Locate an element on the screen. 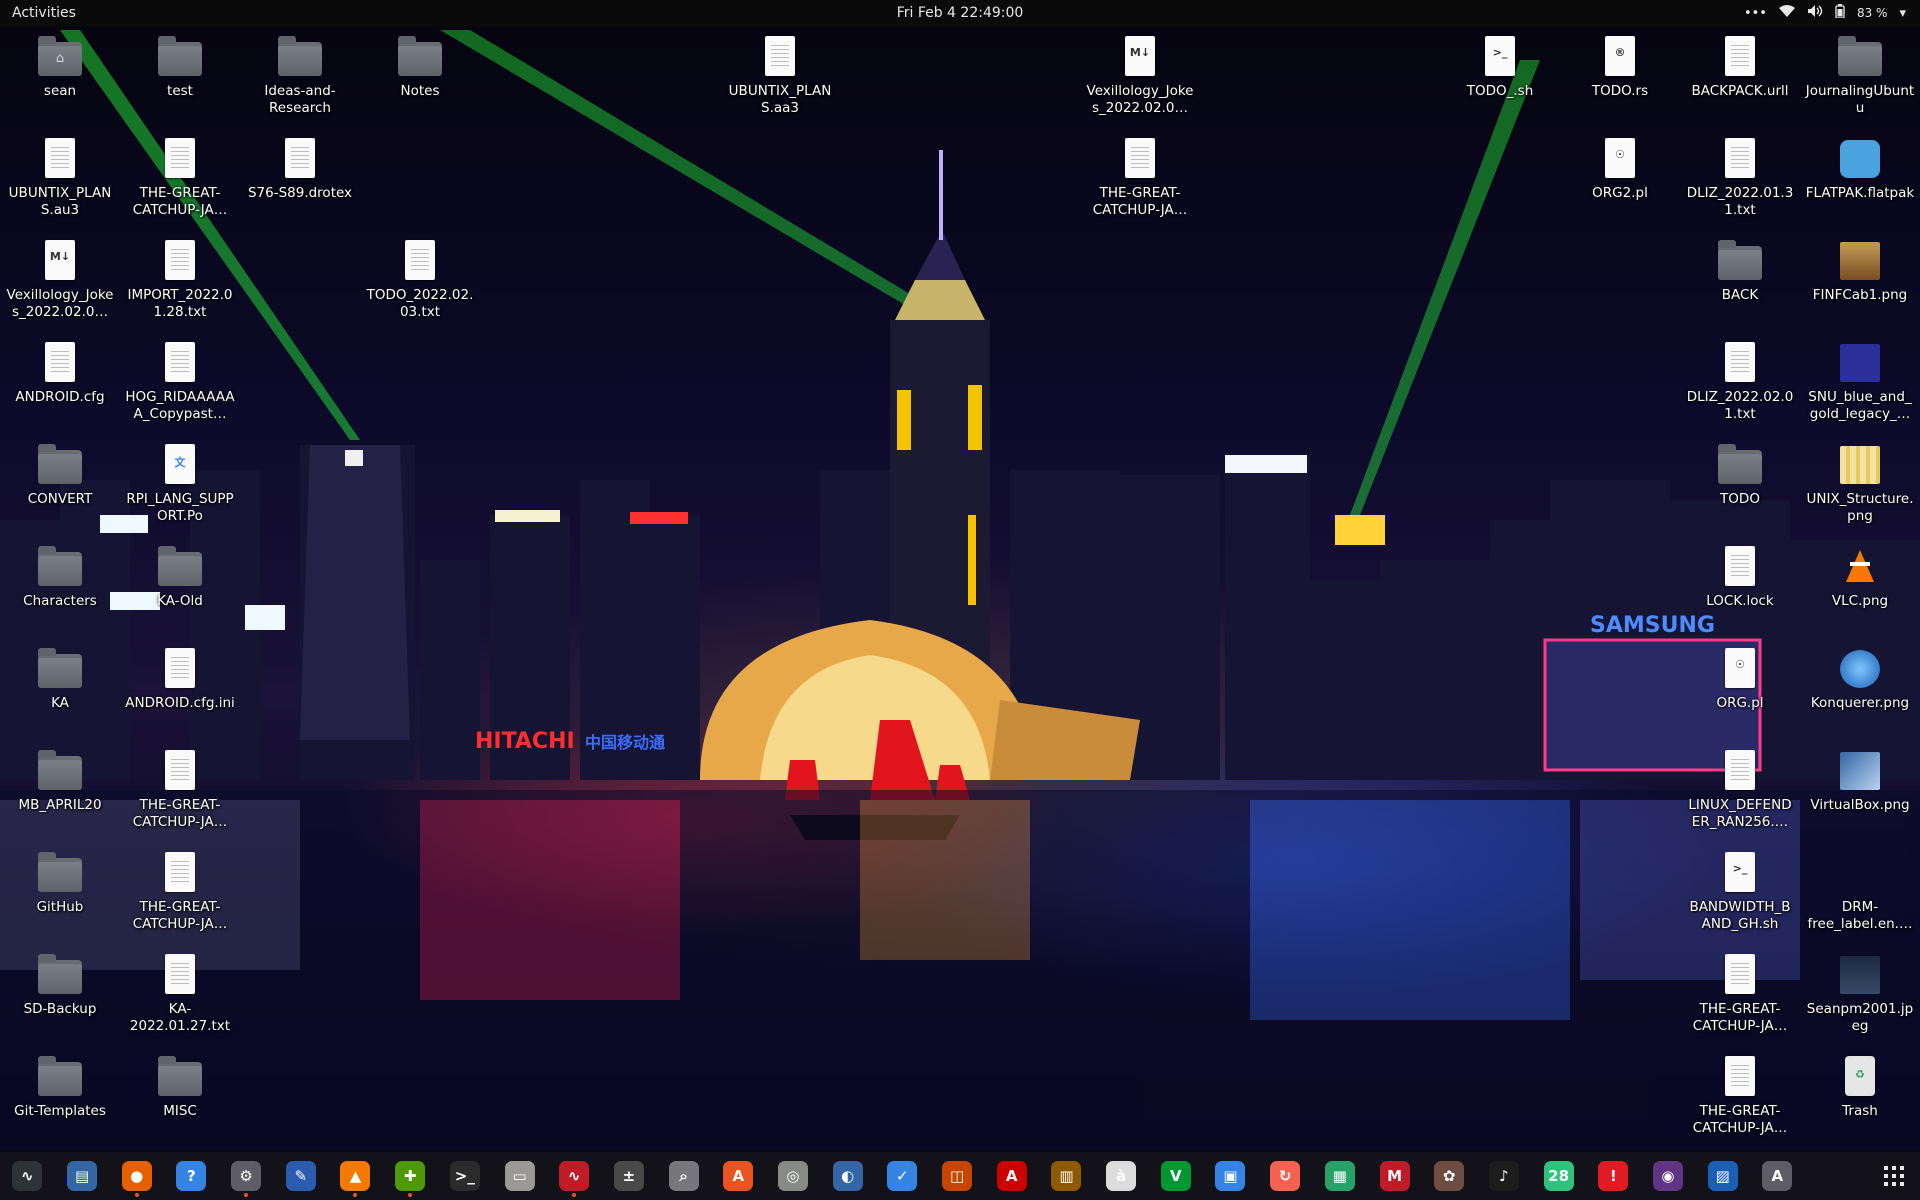 The image size is (1920, 1200). desktop-icon: FINFCab1.png is located at coordinates (1860, 271).